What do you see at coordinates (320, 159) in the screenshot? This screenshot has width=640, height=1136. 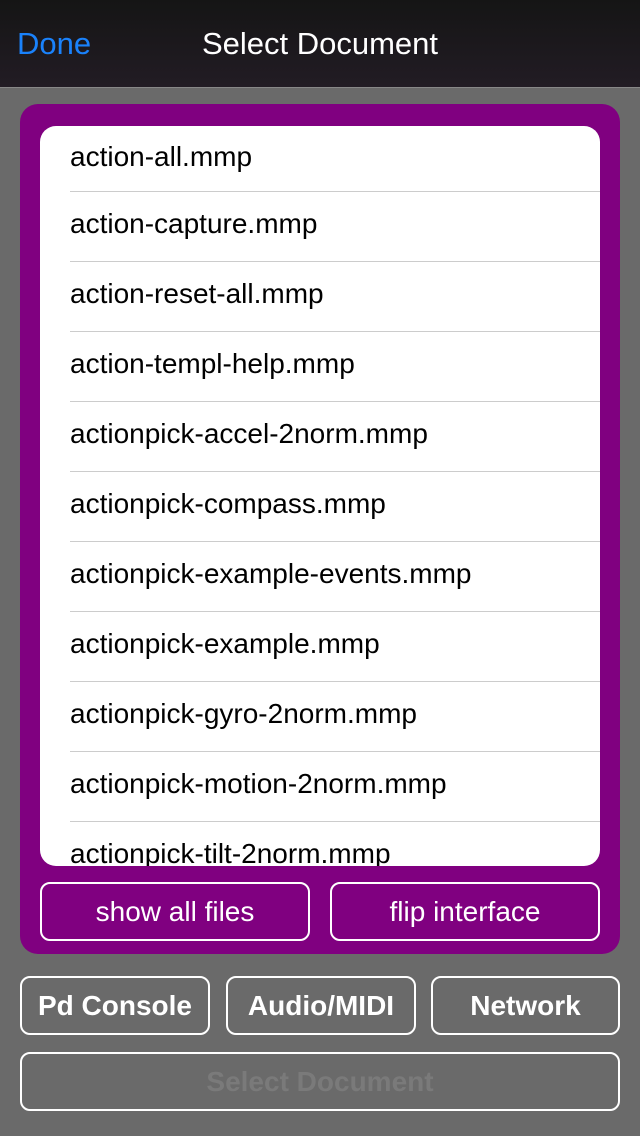 I see `list-item: action-all.mmp` at bounding box center [320, 159].